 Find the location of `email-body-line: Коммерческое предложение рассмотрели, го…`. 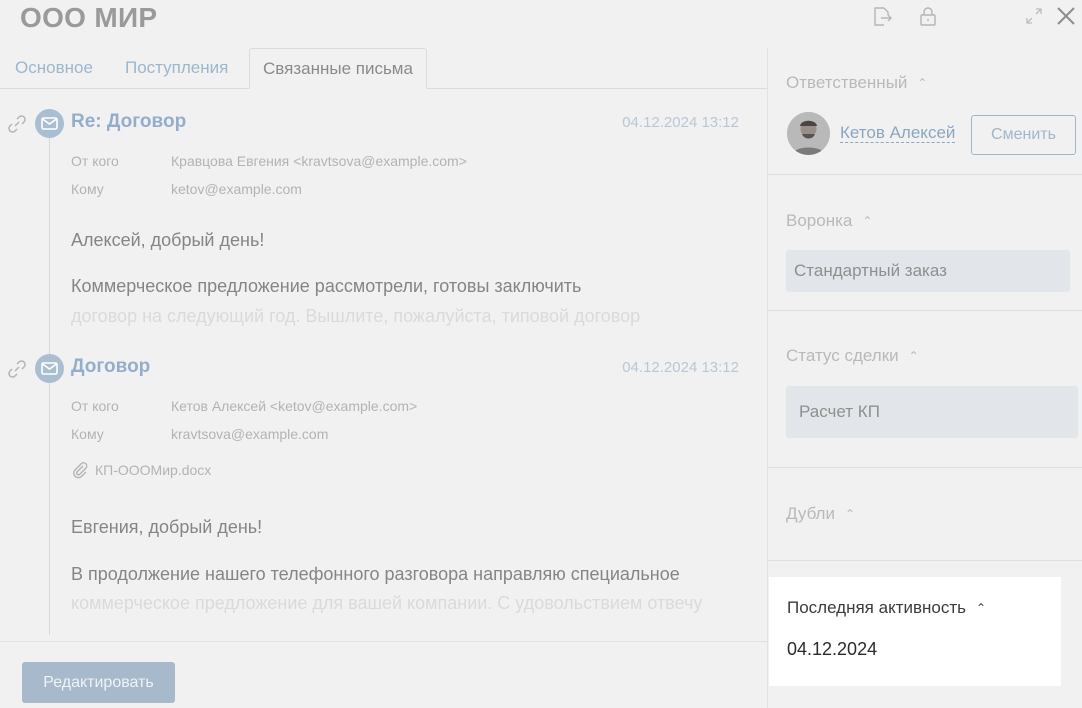

email-body-line: Коммерческое предложение рассмотрели, го… is located at coordinates (326, 286).